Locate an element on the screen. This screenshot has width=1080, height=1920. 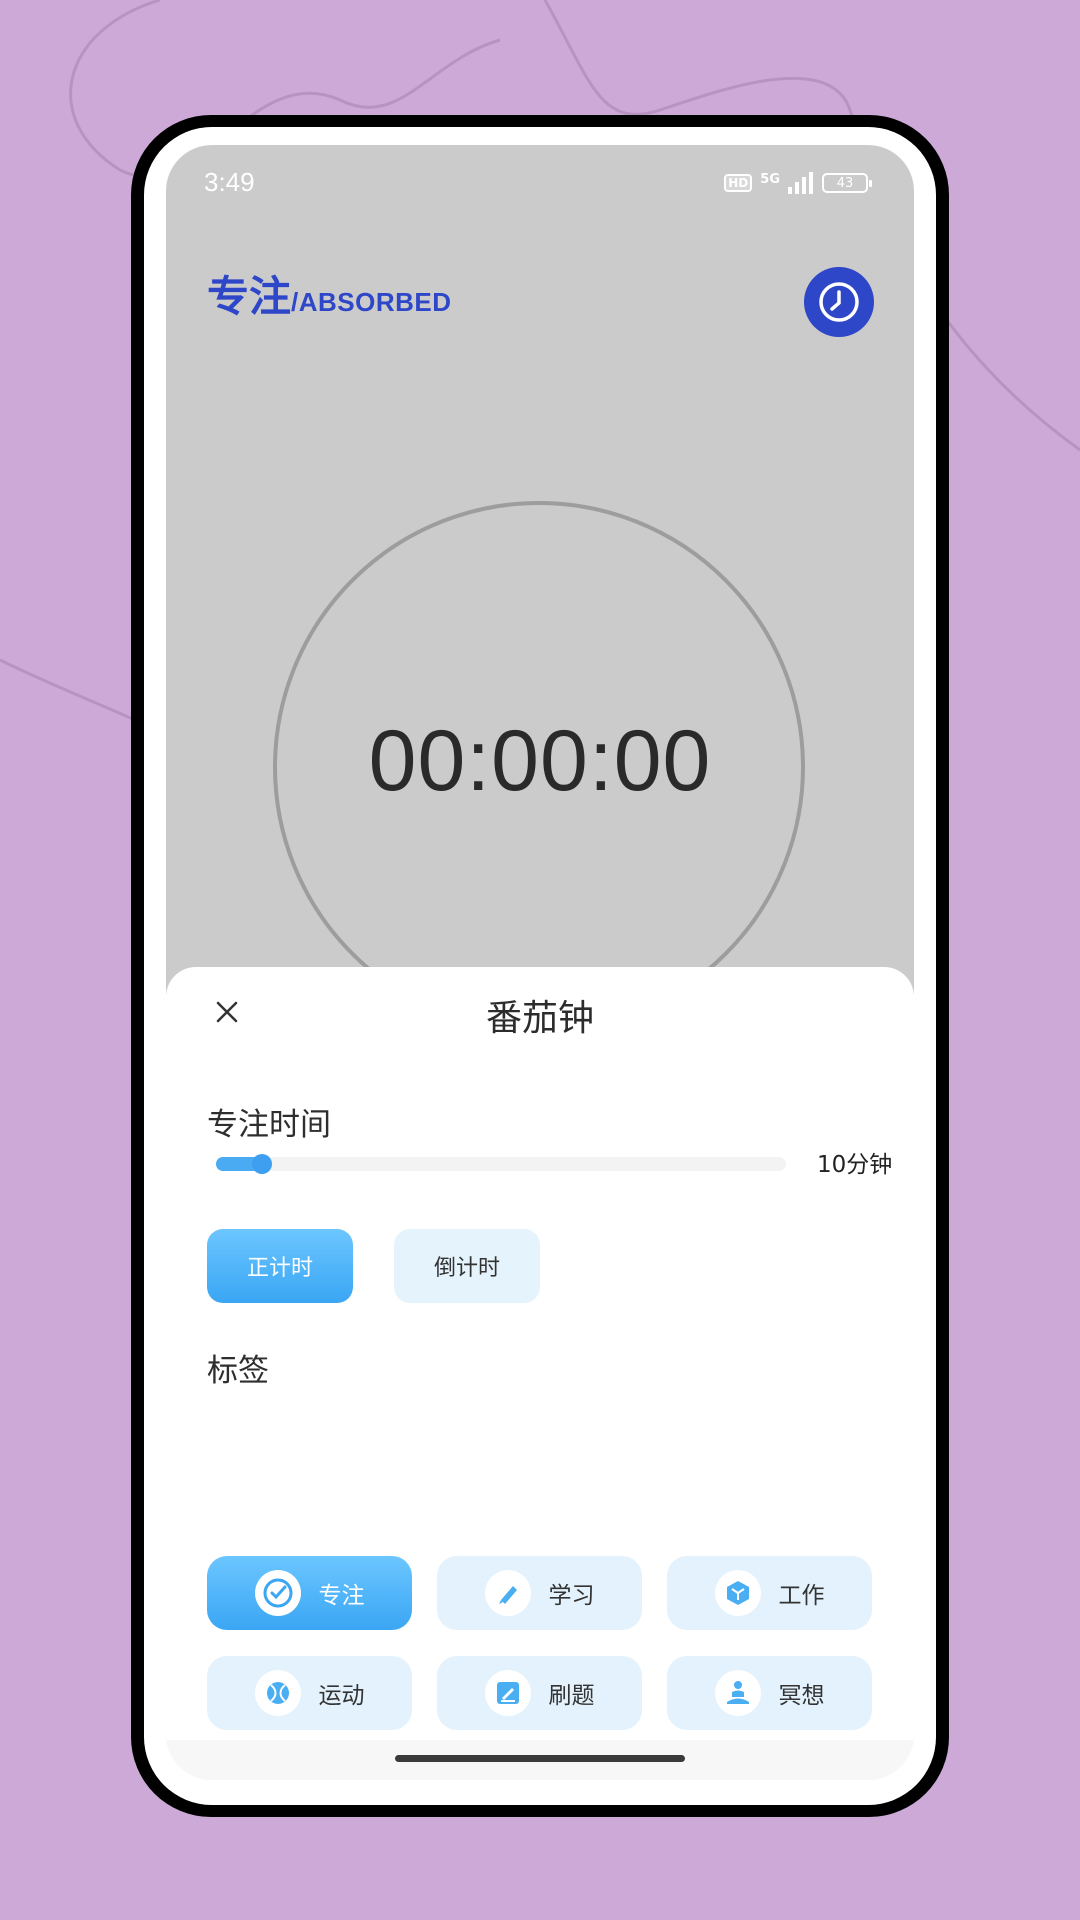
app-title: 专注/ABSORBED is located at coordinates (329, 293).